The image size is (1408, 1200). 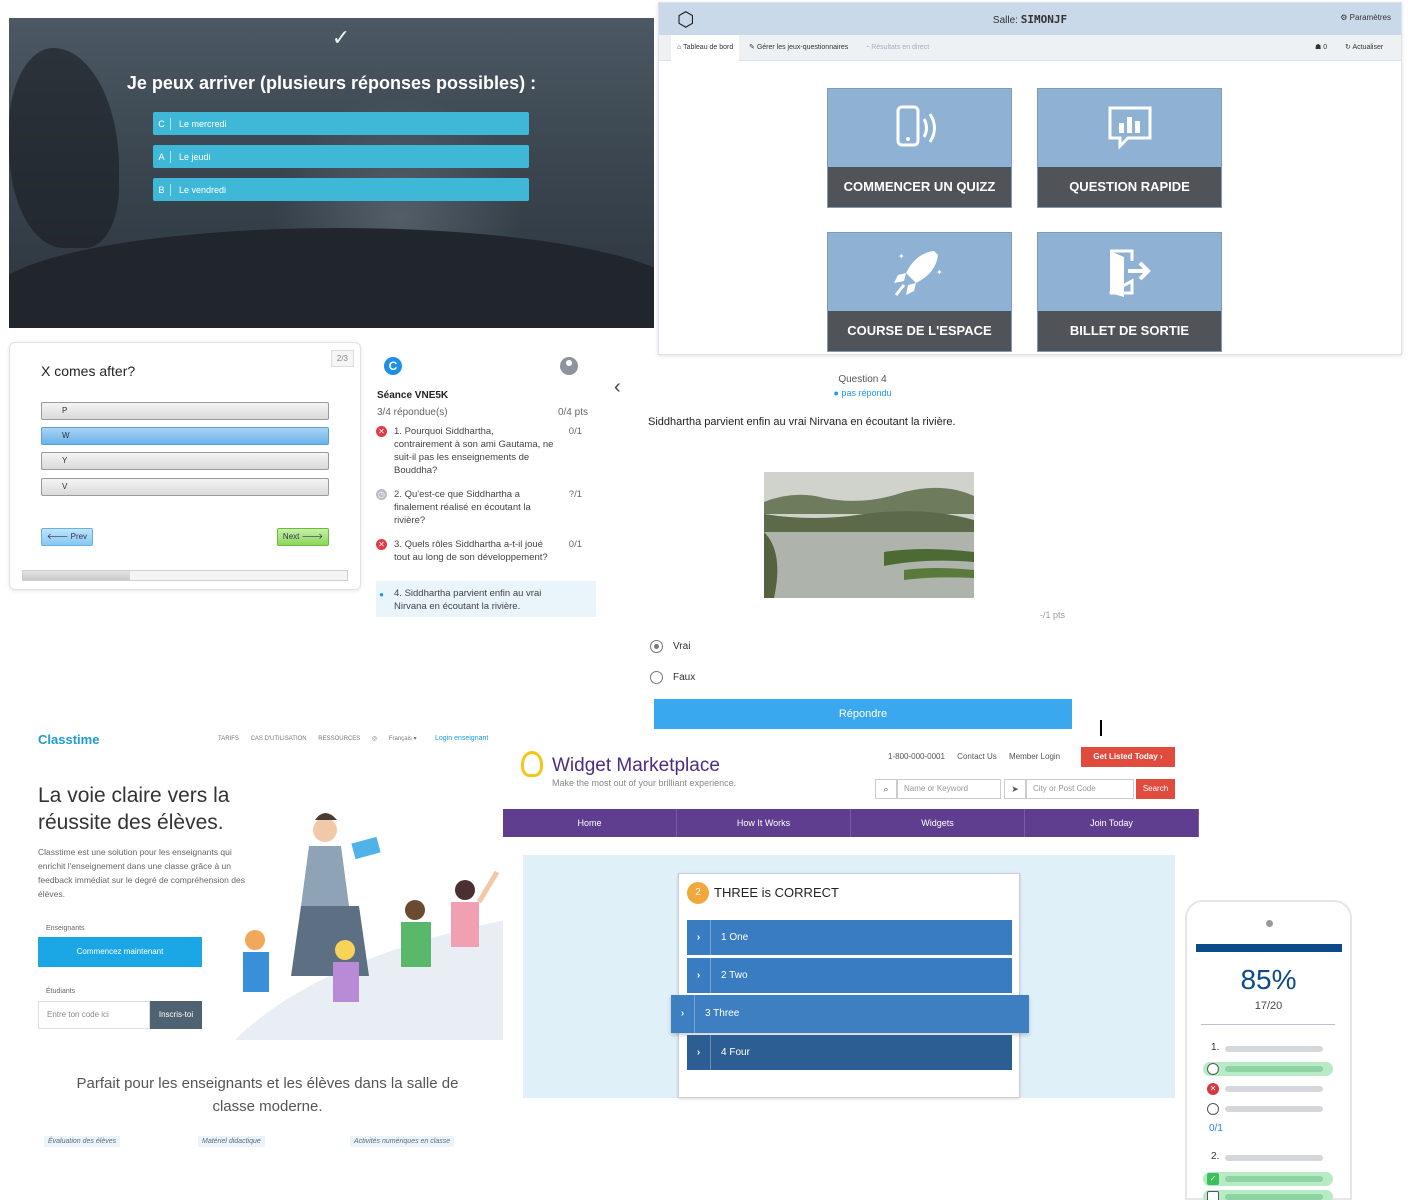 I want to click on menu-home: Home, so click(x=590, y=823).